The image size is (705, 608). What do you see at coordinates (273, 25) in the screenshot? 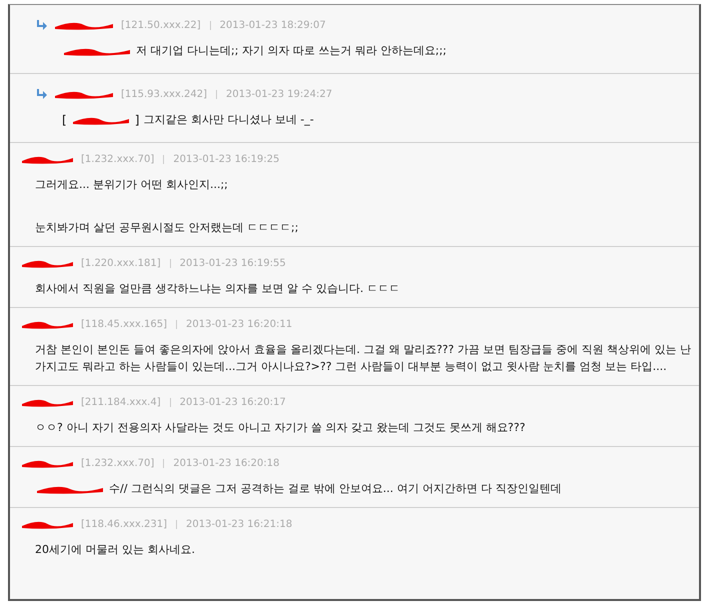
I see `timestamp: 2013-01-23 18:29:07` at bounding box center [273, 25].